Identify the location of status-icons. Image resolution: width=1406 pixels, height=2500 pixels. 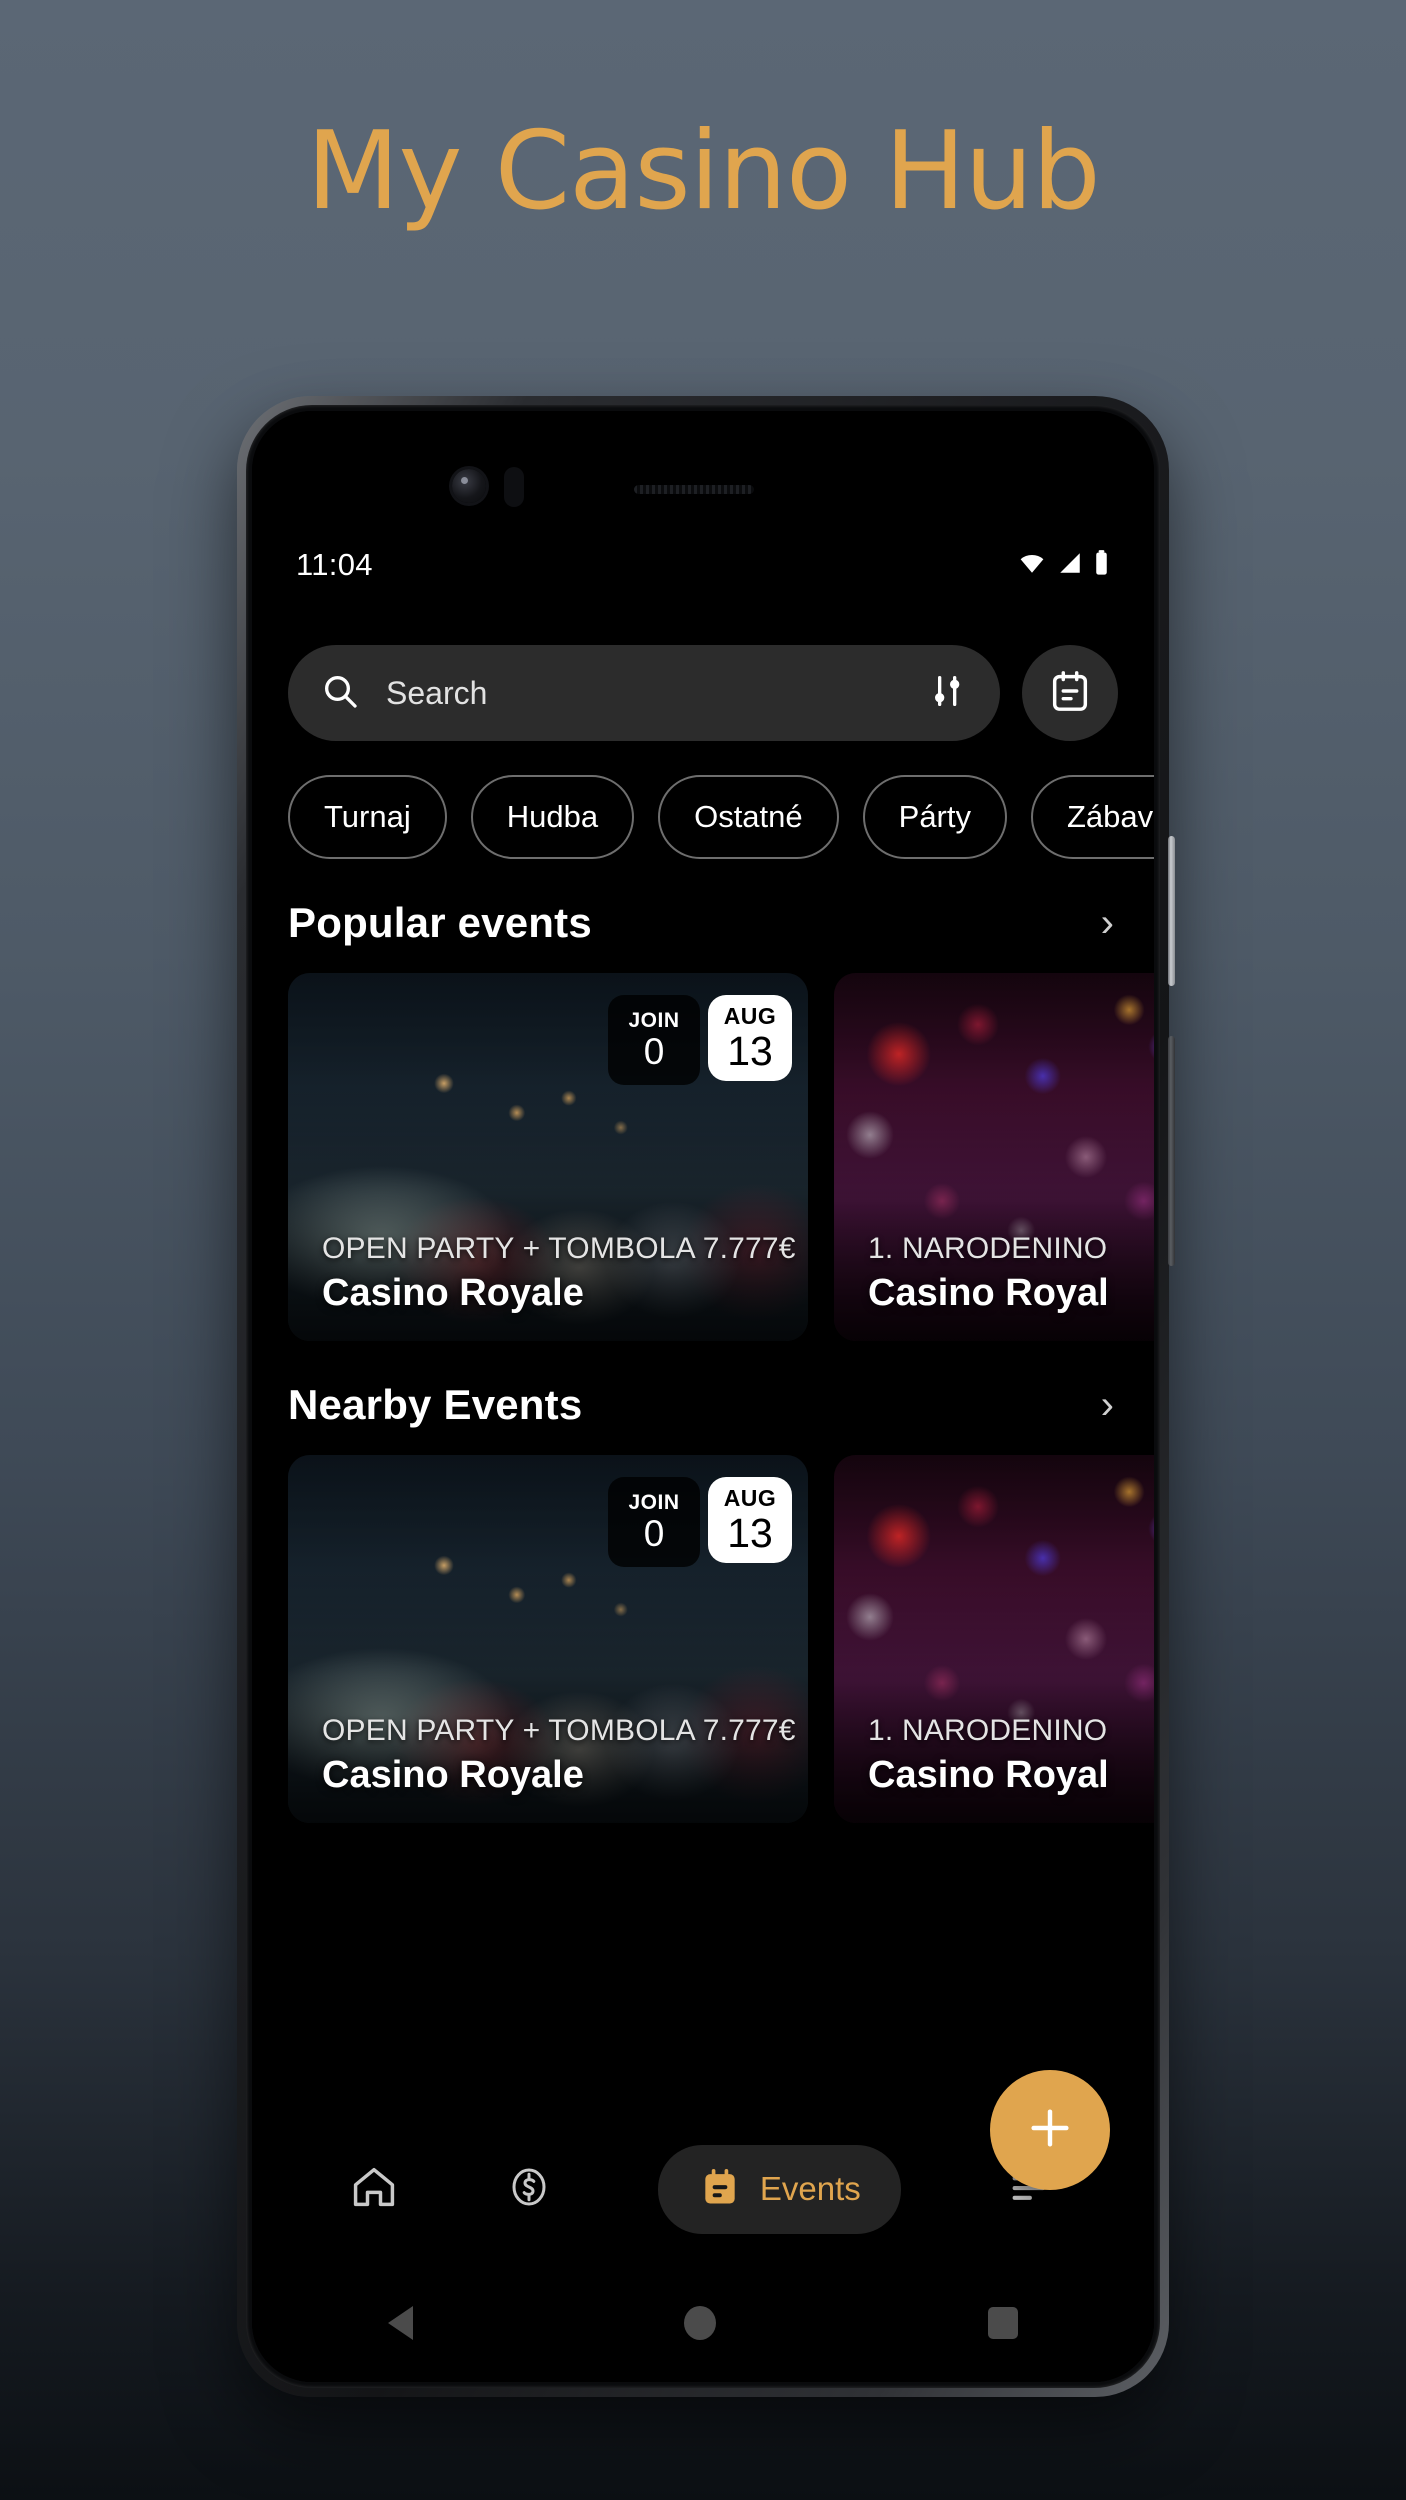
(1063, 565).